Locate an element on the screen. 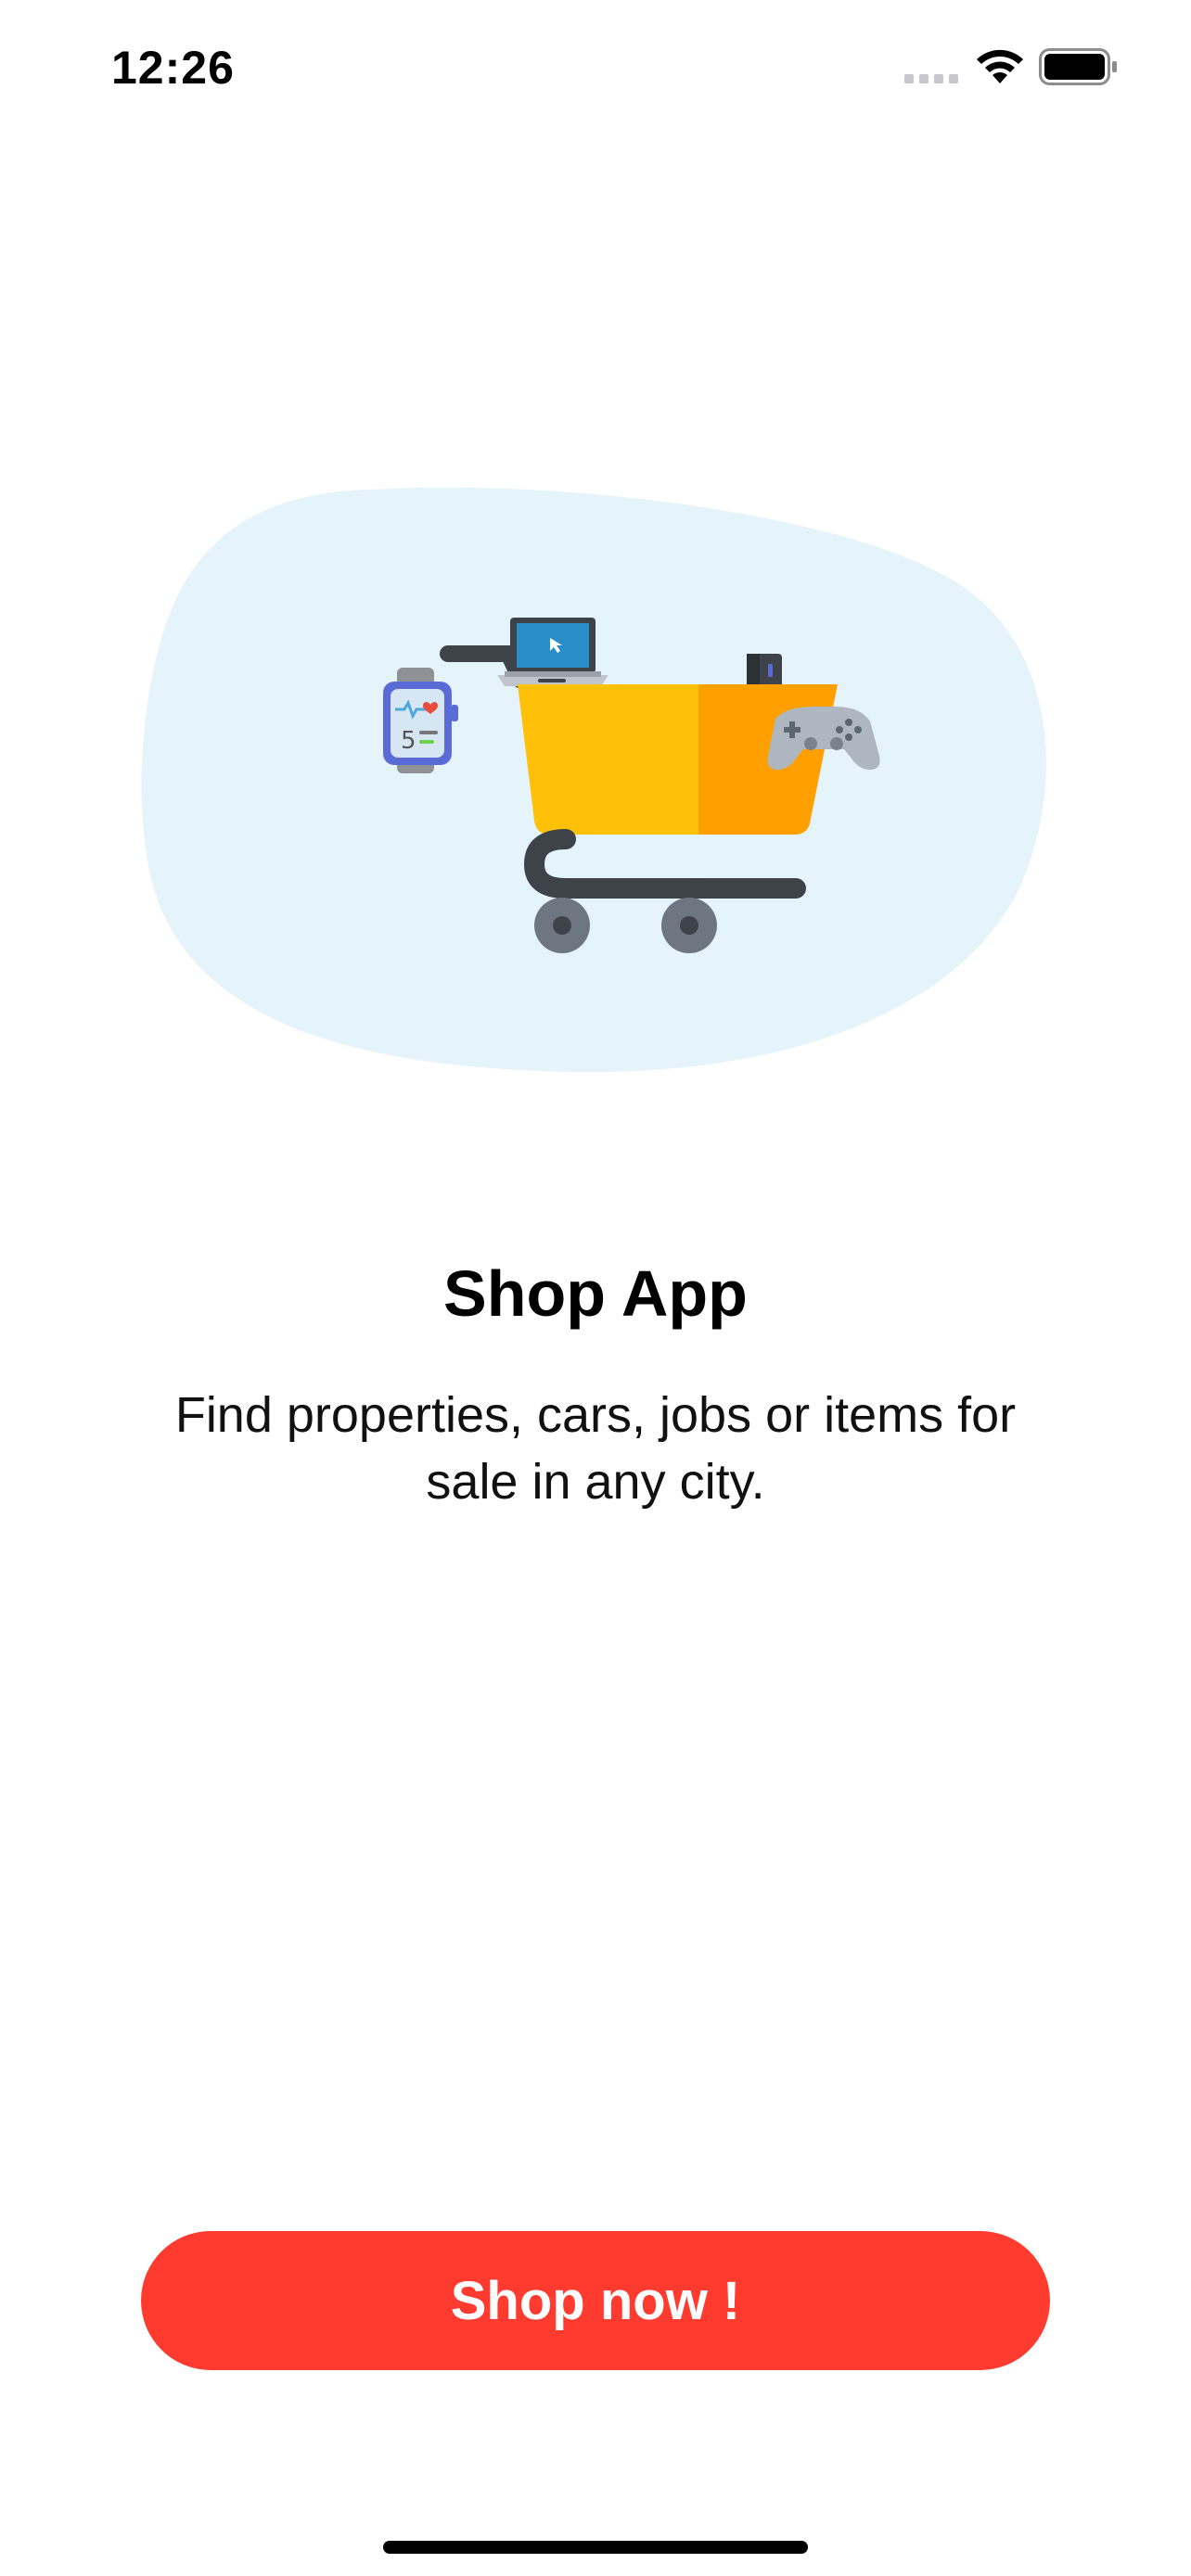  status-time: 12:26 is located at coordinates (173, 68).